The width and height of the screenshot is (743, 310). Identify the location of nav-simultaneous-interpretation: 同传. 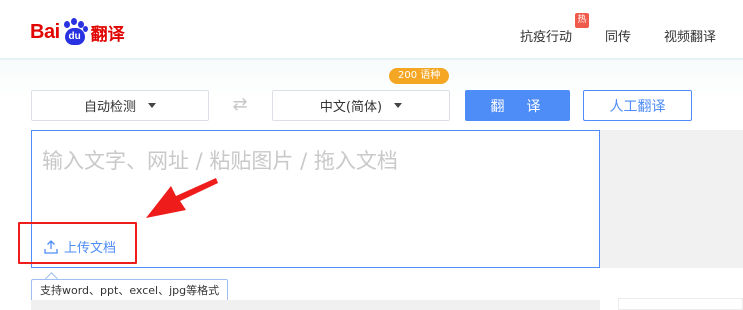
(618, 35).